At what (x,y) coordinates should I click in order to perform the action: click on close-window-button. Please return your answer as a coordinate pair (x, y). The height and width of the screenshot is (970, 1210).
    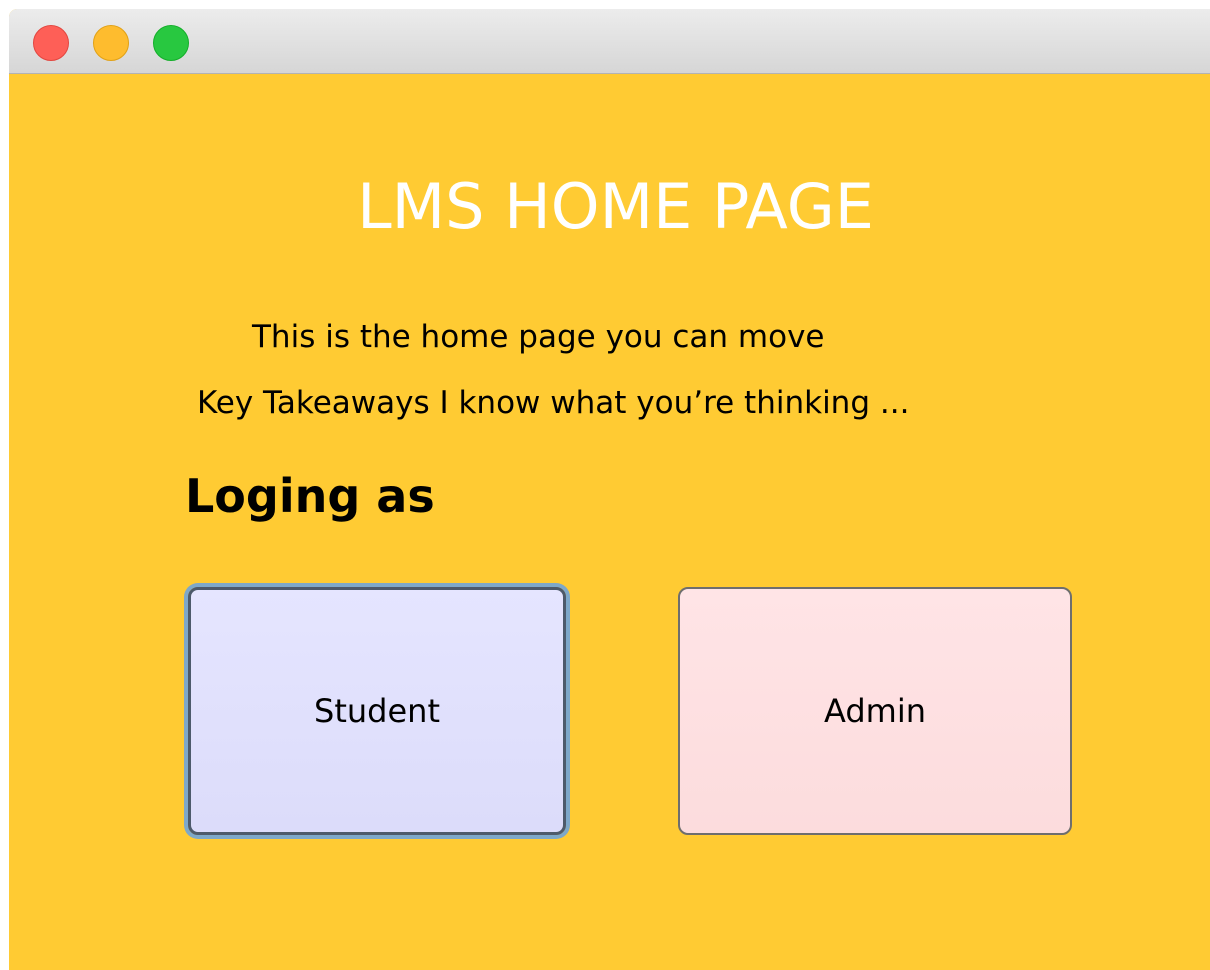
    Looking at the image, I should click on (51, 43).